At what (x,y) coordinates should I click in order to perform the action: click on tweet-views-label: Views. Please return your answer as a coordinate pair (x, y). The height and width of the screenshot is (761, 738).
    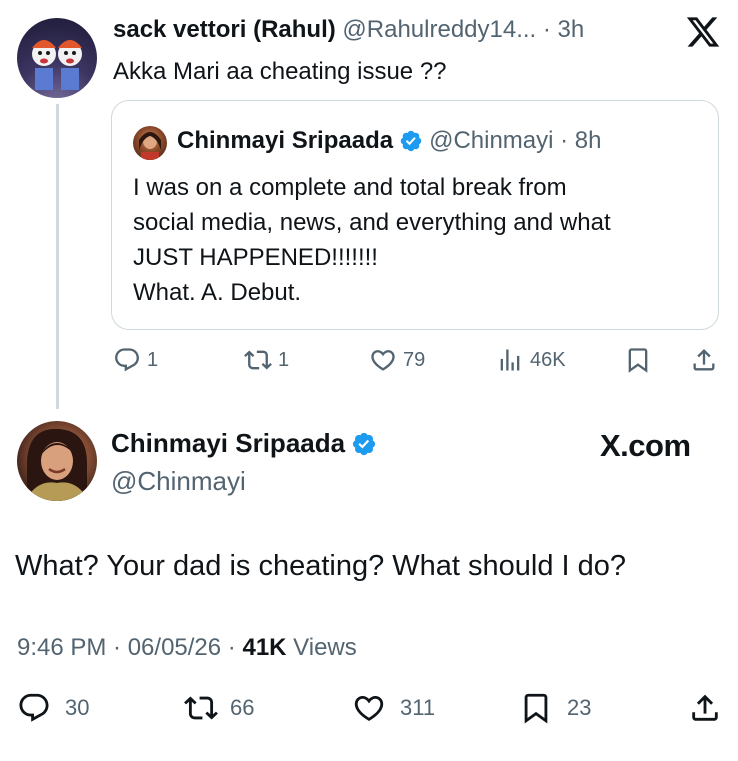
    Looking at the image, I should click on (321, 647).